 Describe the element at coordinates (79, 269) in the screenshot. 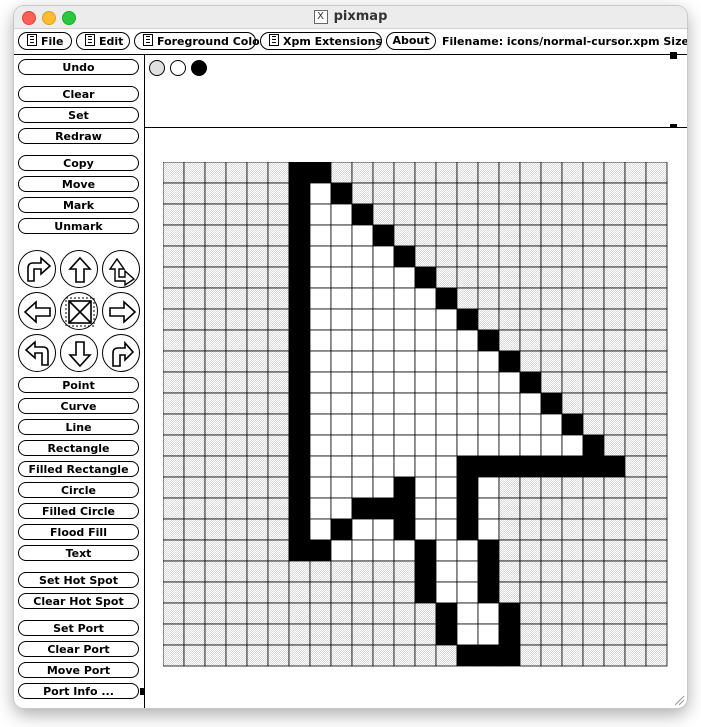

I see `arrow-up-button` at that location.